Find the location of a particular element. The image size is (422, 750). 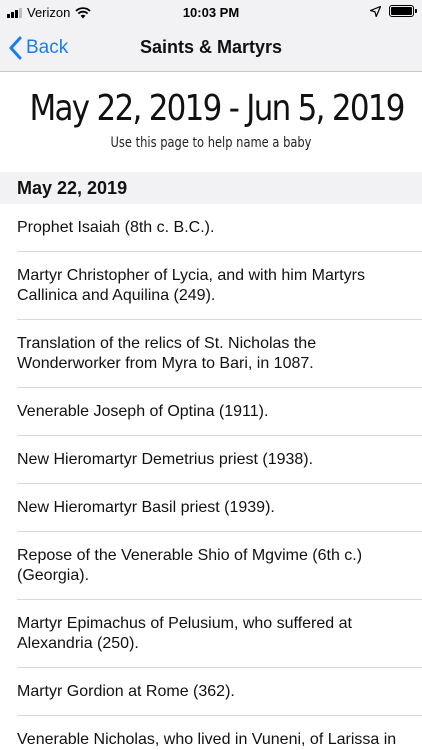

battery-icon is located at coordinates (403, 11).